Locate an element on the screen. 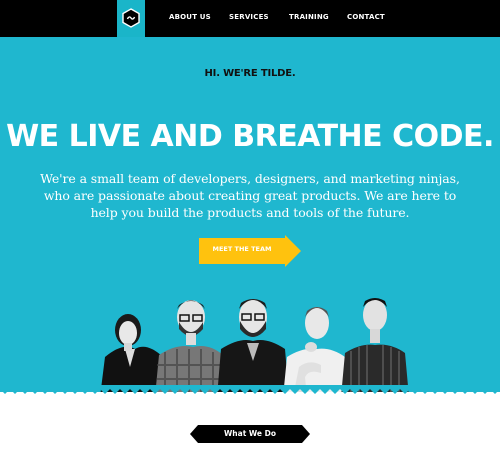 The image size is (500, 474). hero-headline: WE LIVE AND BREATHE CODE. is located at coordinates (250, 136).